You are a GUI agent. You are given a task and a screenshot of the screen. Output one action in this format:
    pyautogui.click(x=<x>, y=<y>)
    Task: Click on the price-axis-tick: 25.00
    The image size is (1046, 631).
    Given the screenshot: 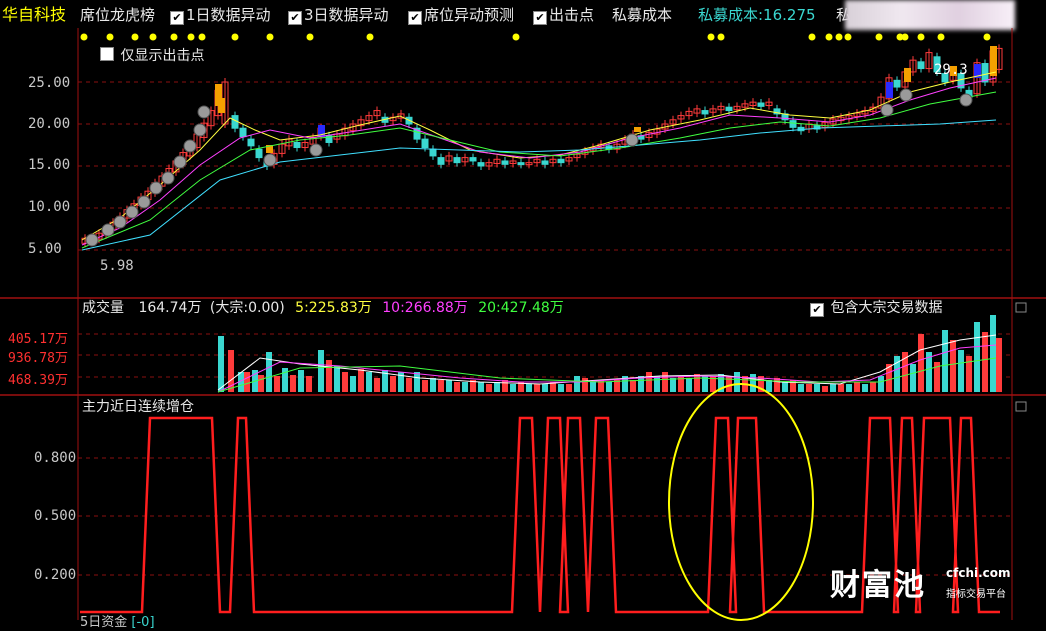 What is the action you would take?
    pyautogui.click(x=49, y=83)
    